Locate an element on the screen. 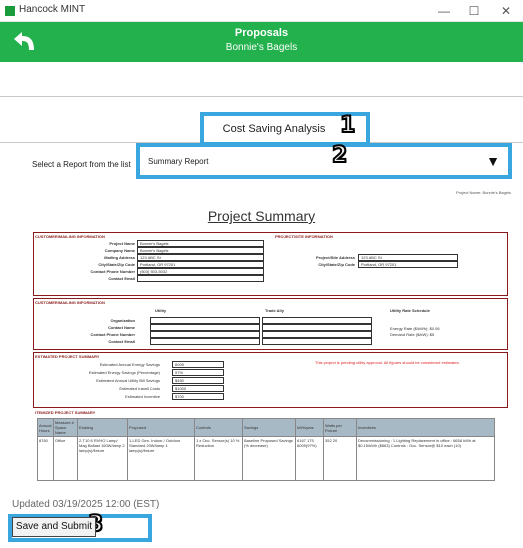  table-cell: 8760 is located at coordinates (45, 458).